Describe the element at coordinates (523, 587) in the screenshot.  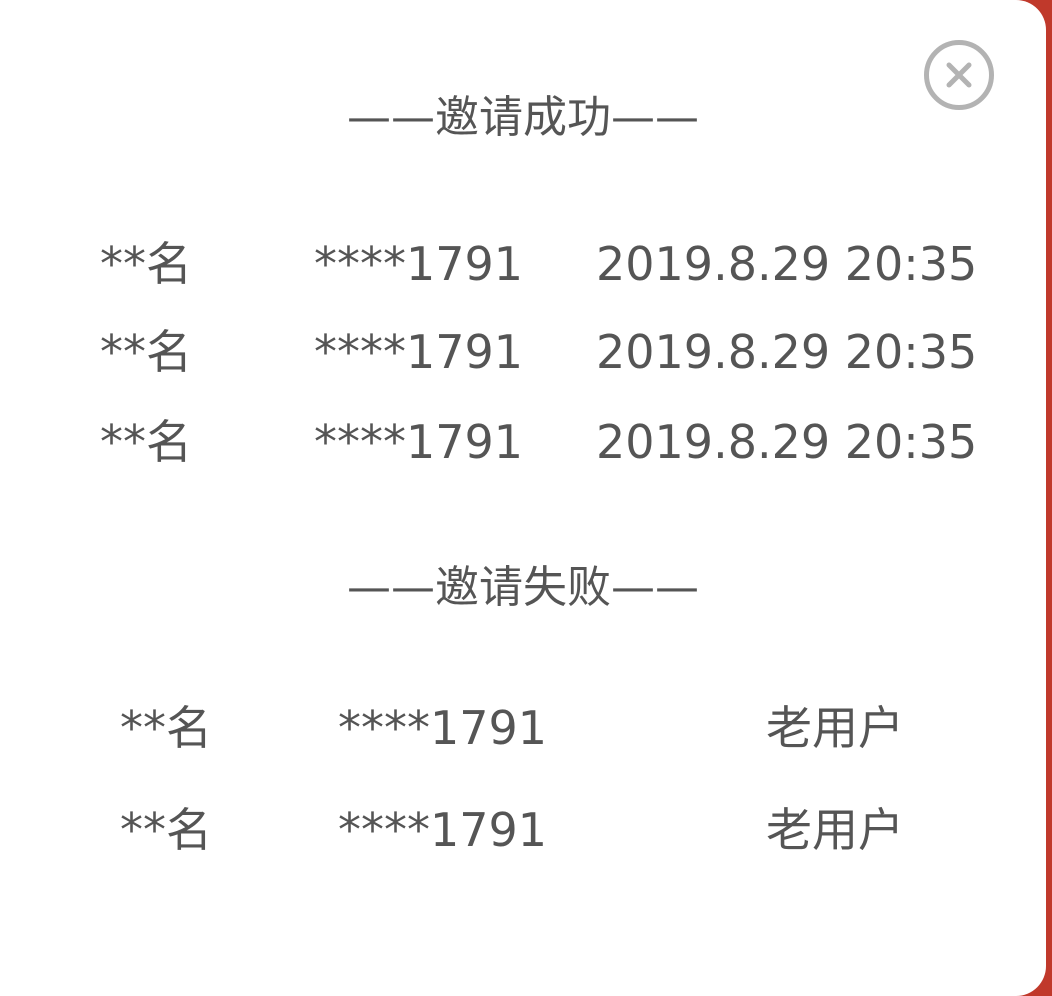
I see `failure-section-title: ——邀请失败——` at that location.